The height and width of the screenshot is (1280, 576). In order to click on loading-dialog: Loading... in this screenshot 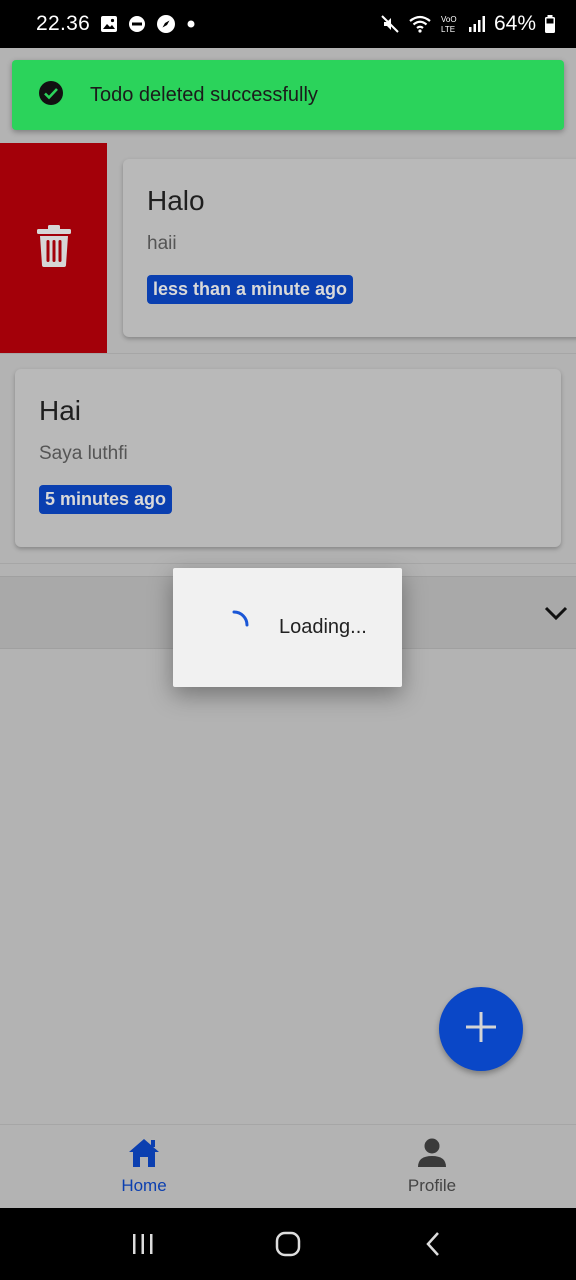, I will do `click(287, 627)`.